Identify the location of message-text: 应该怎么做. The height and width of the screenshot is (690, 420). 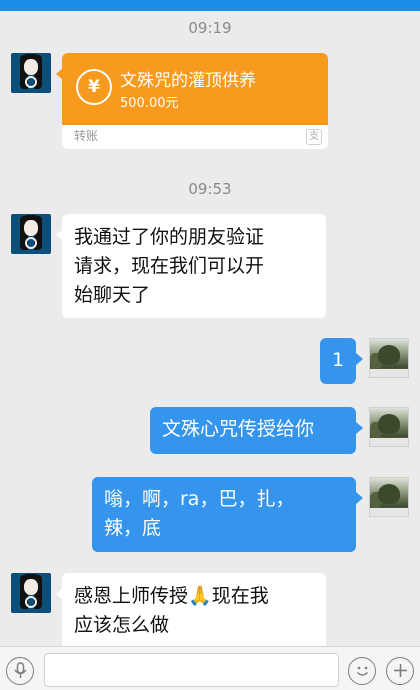
(122, 625).